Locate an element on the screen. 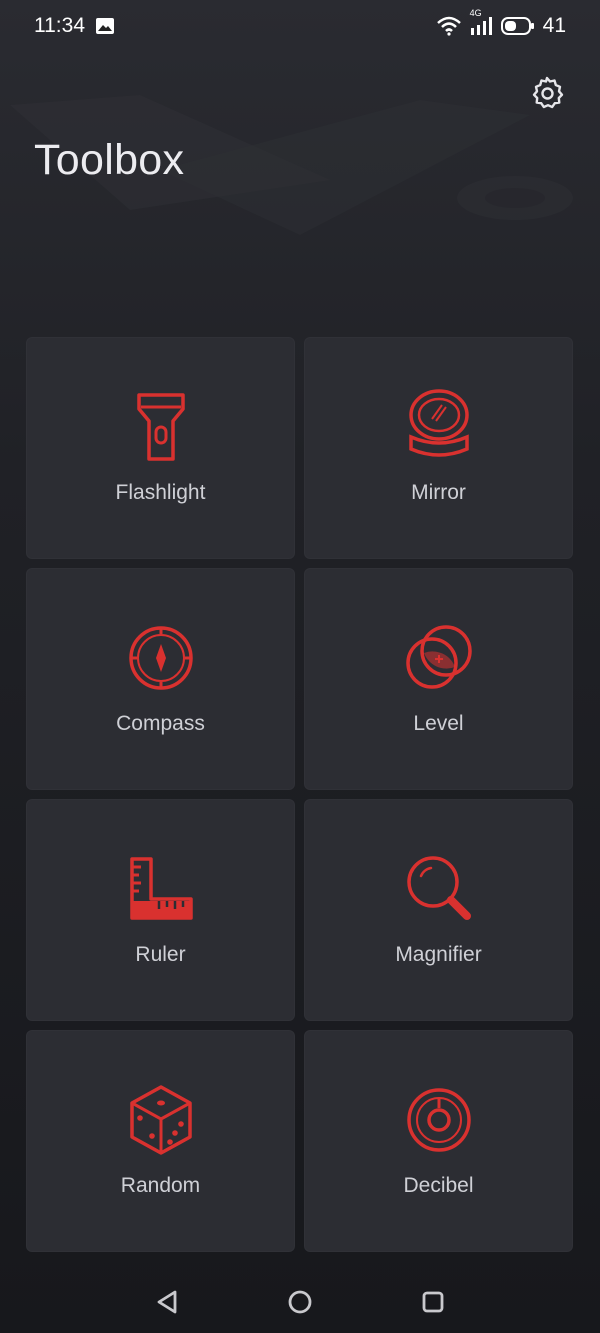 Image resolution: width=600 pixels, height=1333 pixels. tool-label: Magnifier is located at coordinates (438, 954).